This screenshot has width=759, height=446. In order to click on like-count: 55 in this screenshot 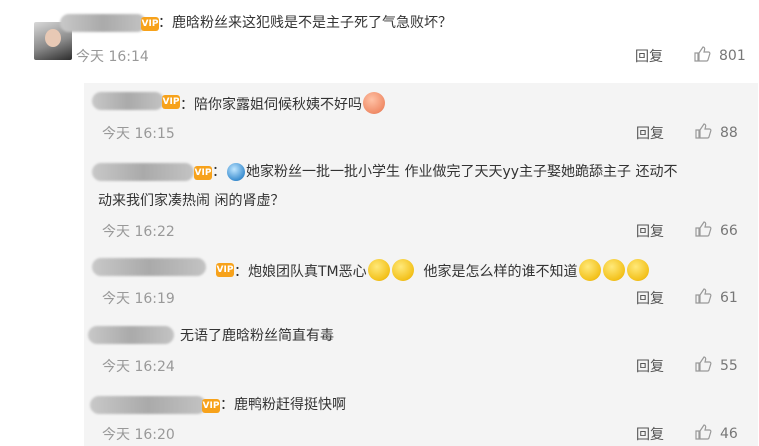, I will do `click(729, 366)`.